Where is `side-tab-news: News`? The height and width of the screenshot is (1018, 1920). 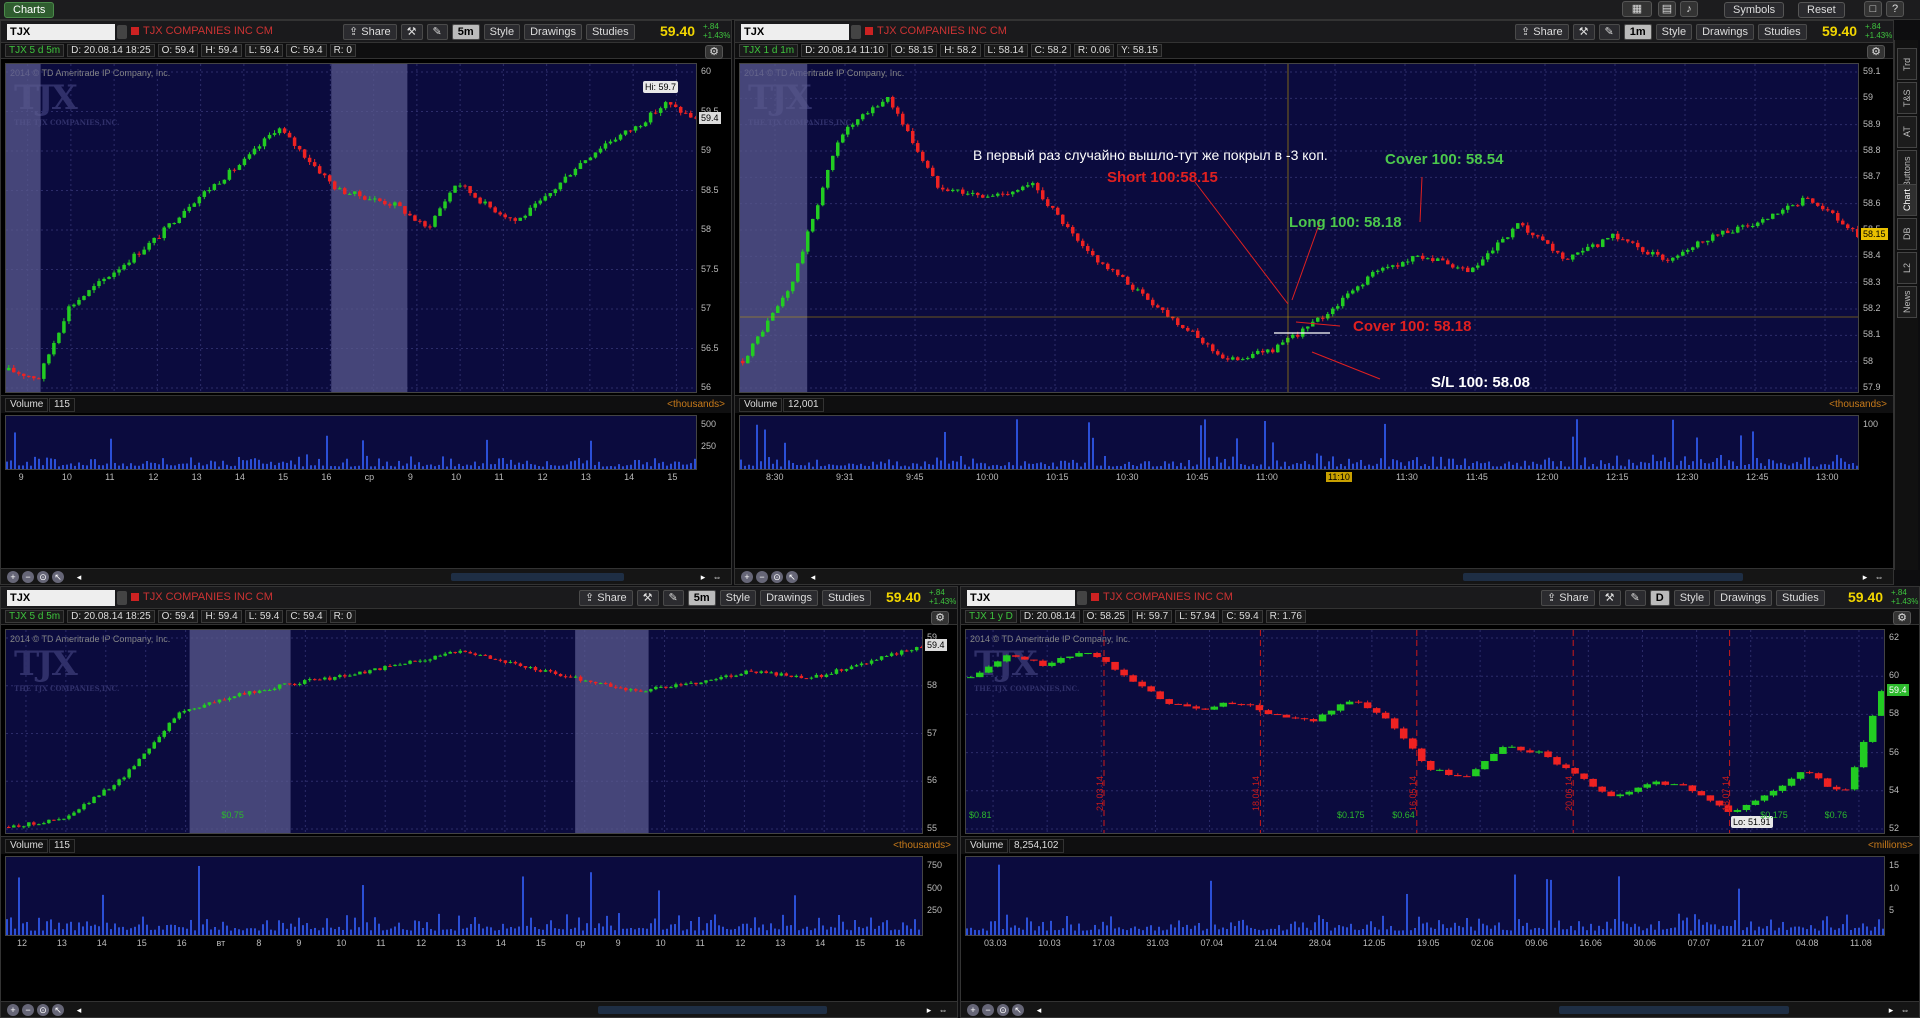
side-tab-news: News is located at coordinates (1907, 302).